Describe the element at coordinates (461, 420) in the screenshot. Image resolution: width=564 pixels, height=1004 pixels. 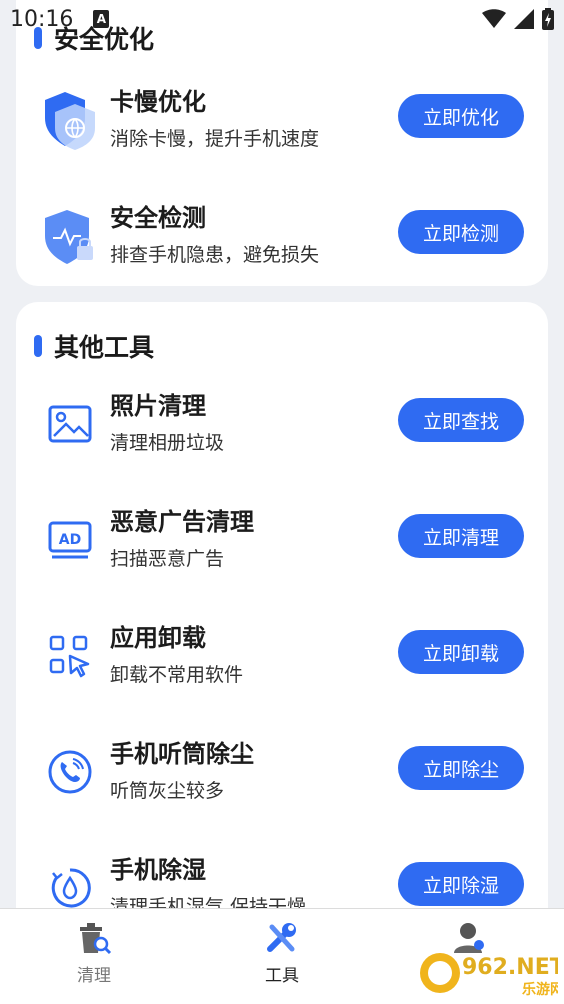
I see `find-button: 立即查找` at that location.